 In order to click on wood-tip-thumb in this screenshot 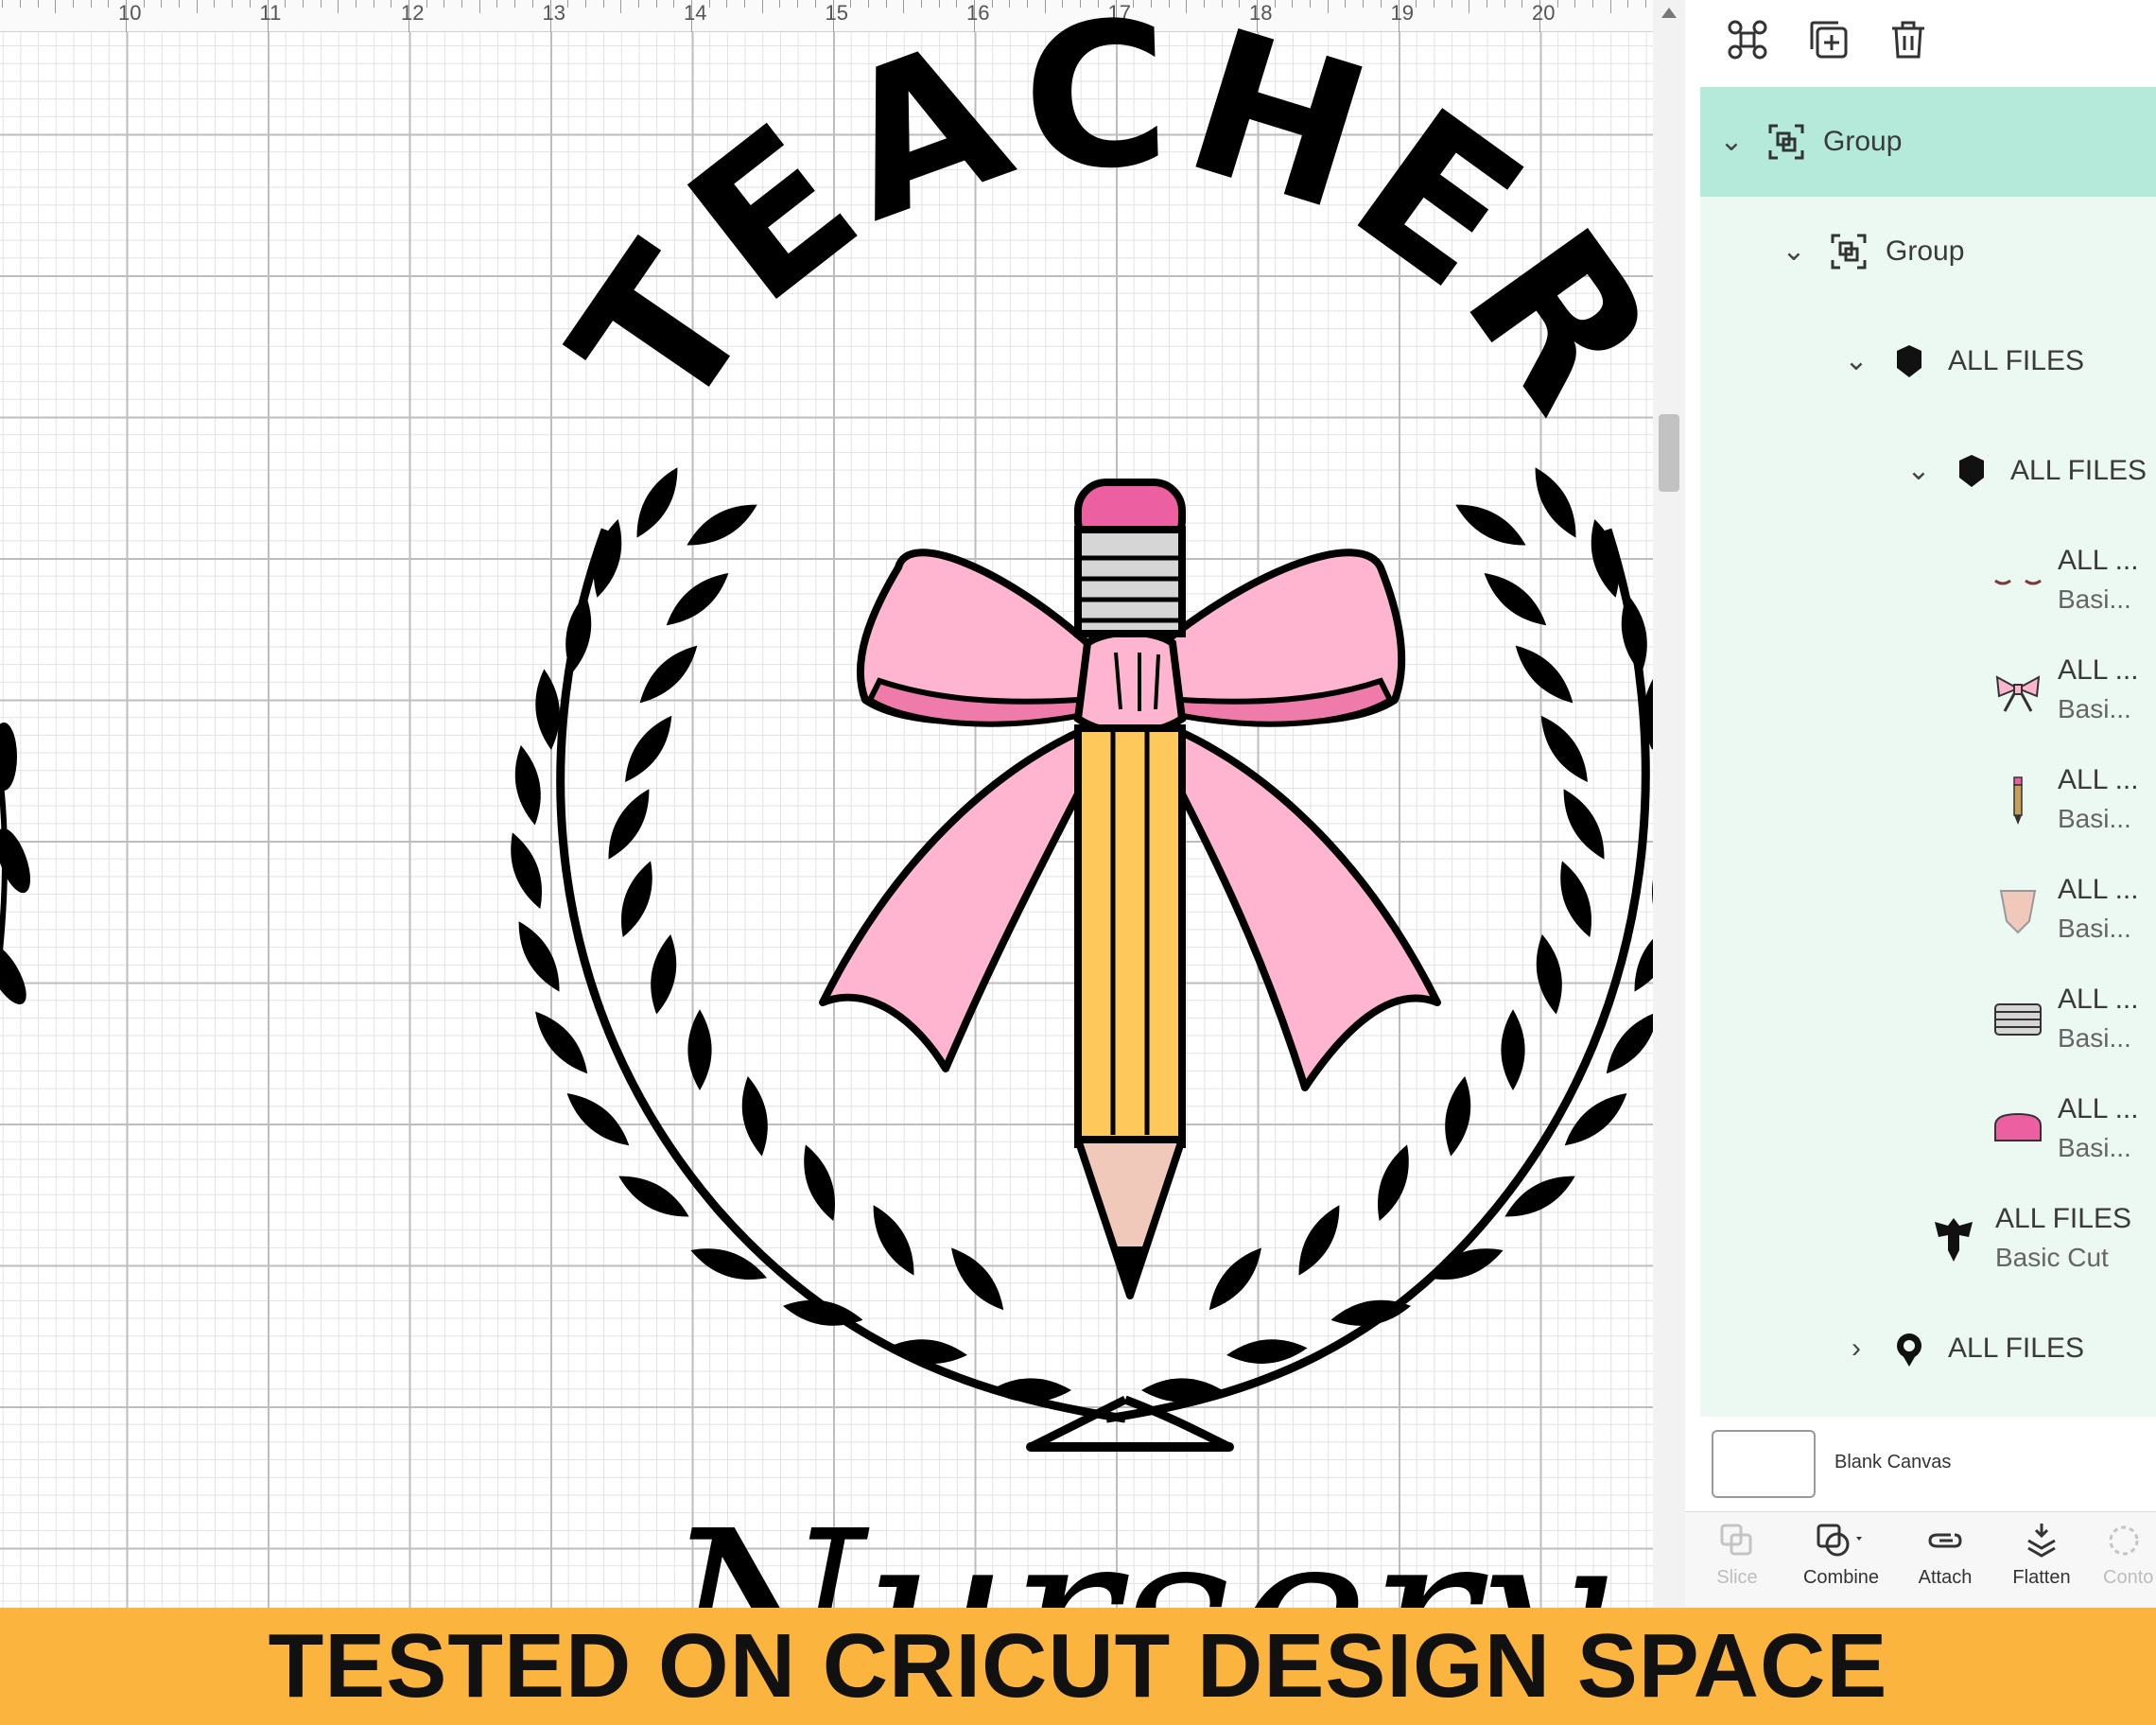, I will do `click(2018, 909)`.